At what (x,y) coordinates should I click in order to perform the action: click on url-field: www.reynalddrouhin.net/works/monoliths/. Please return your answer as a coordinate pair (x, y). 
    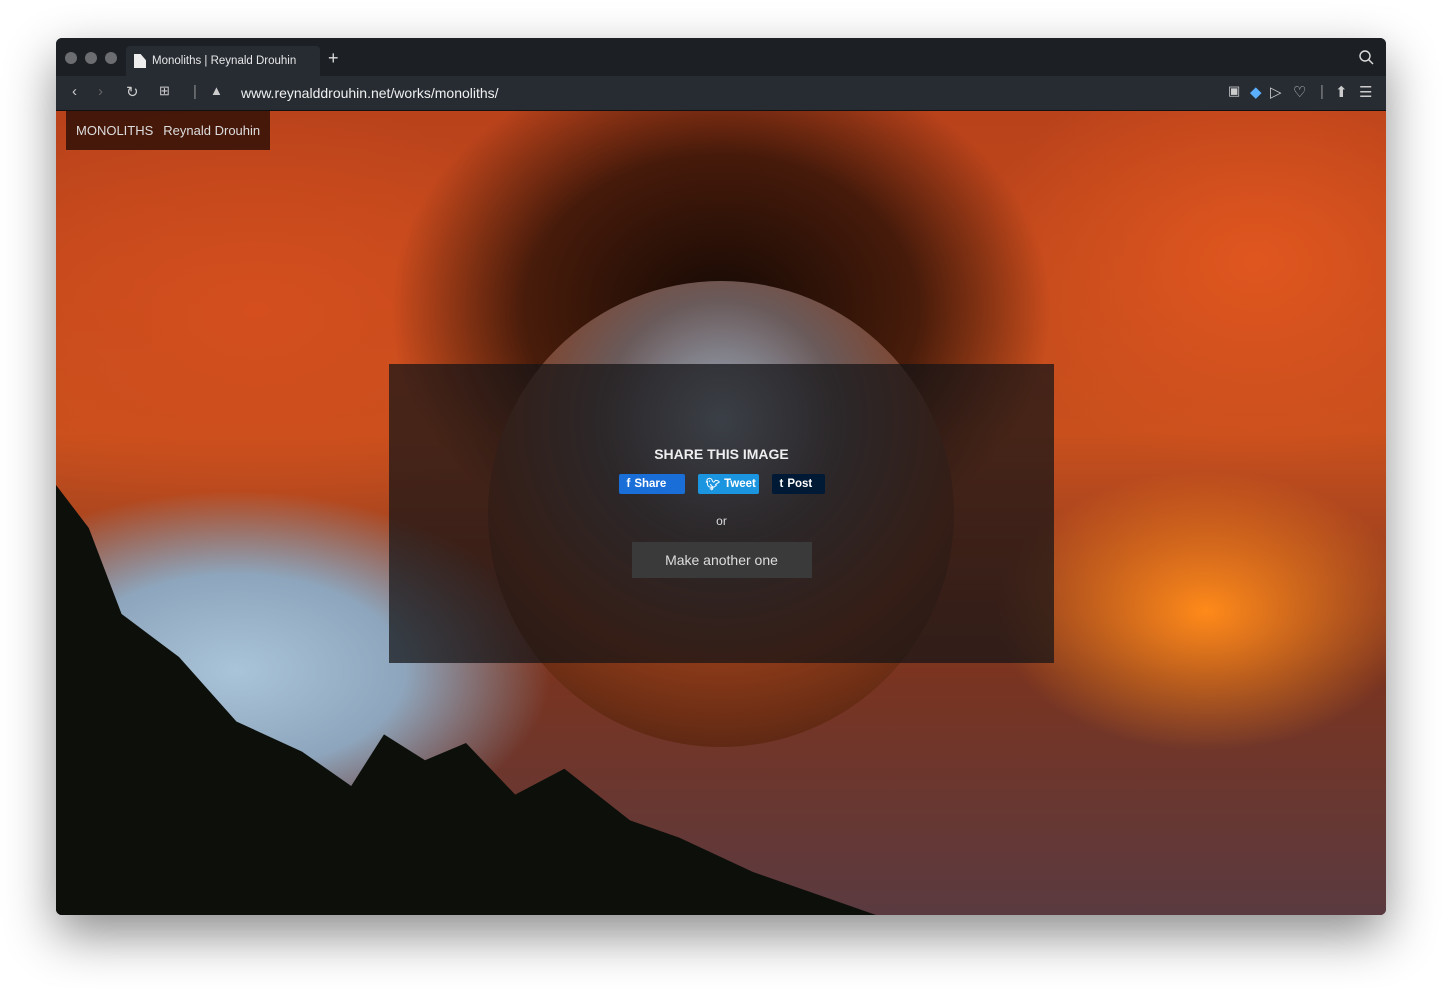
    Looking at the image, I should click on (370, 93).